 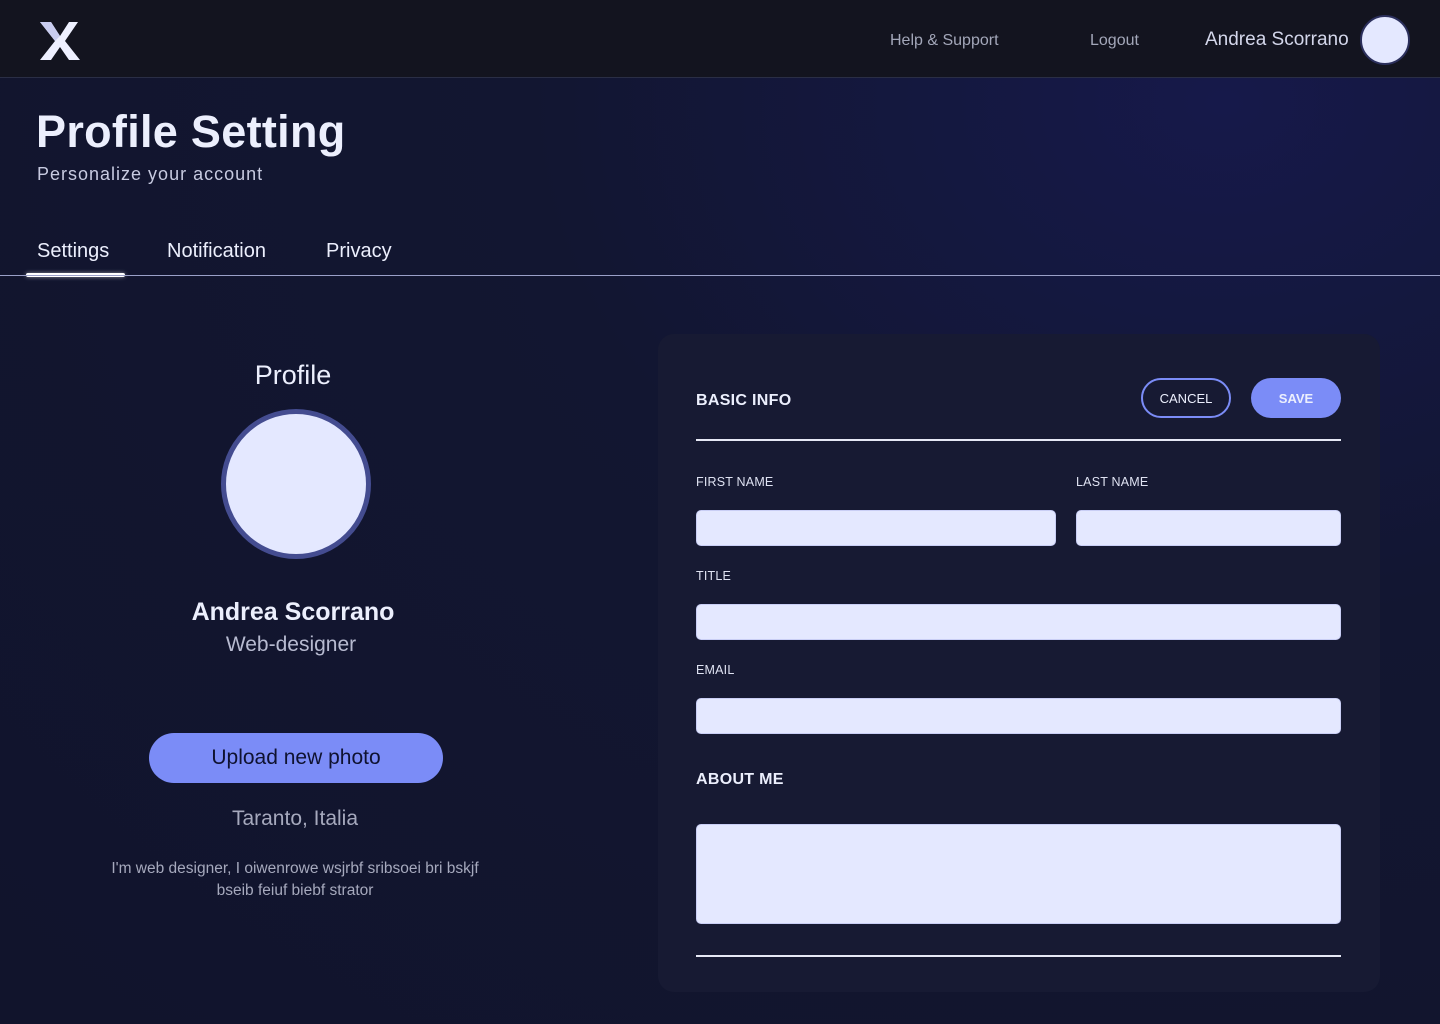 I want to click on card-divider-top, so click(x=1018, y=440).